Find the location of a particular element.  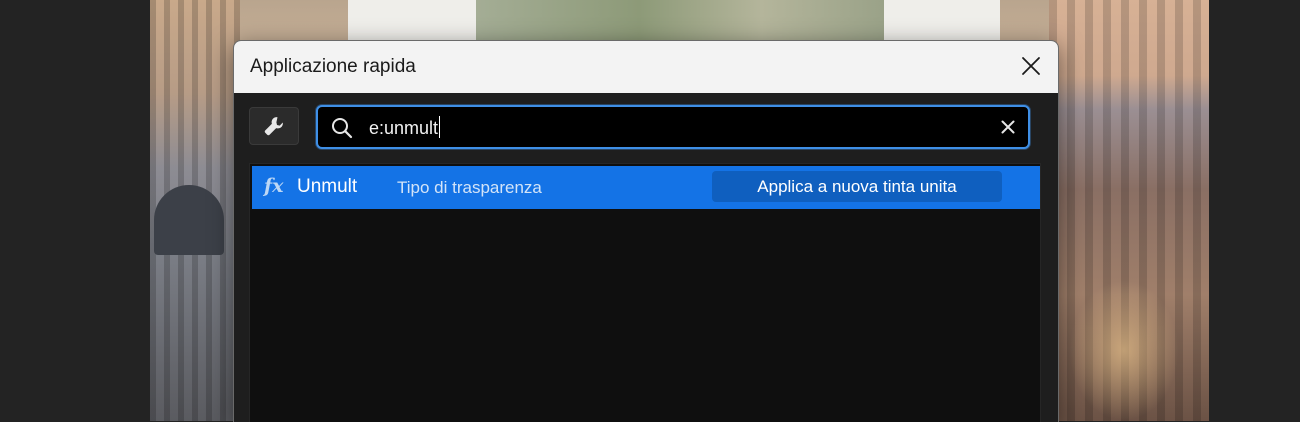

search-input-text: e:unmult is located at coordinates (405, 127).